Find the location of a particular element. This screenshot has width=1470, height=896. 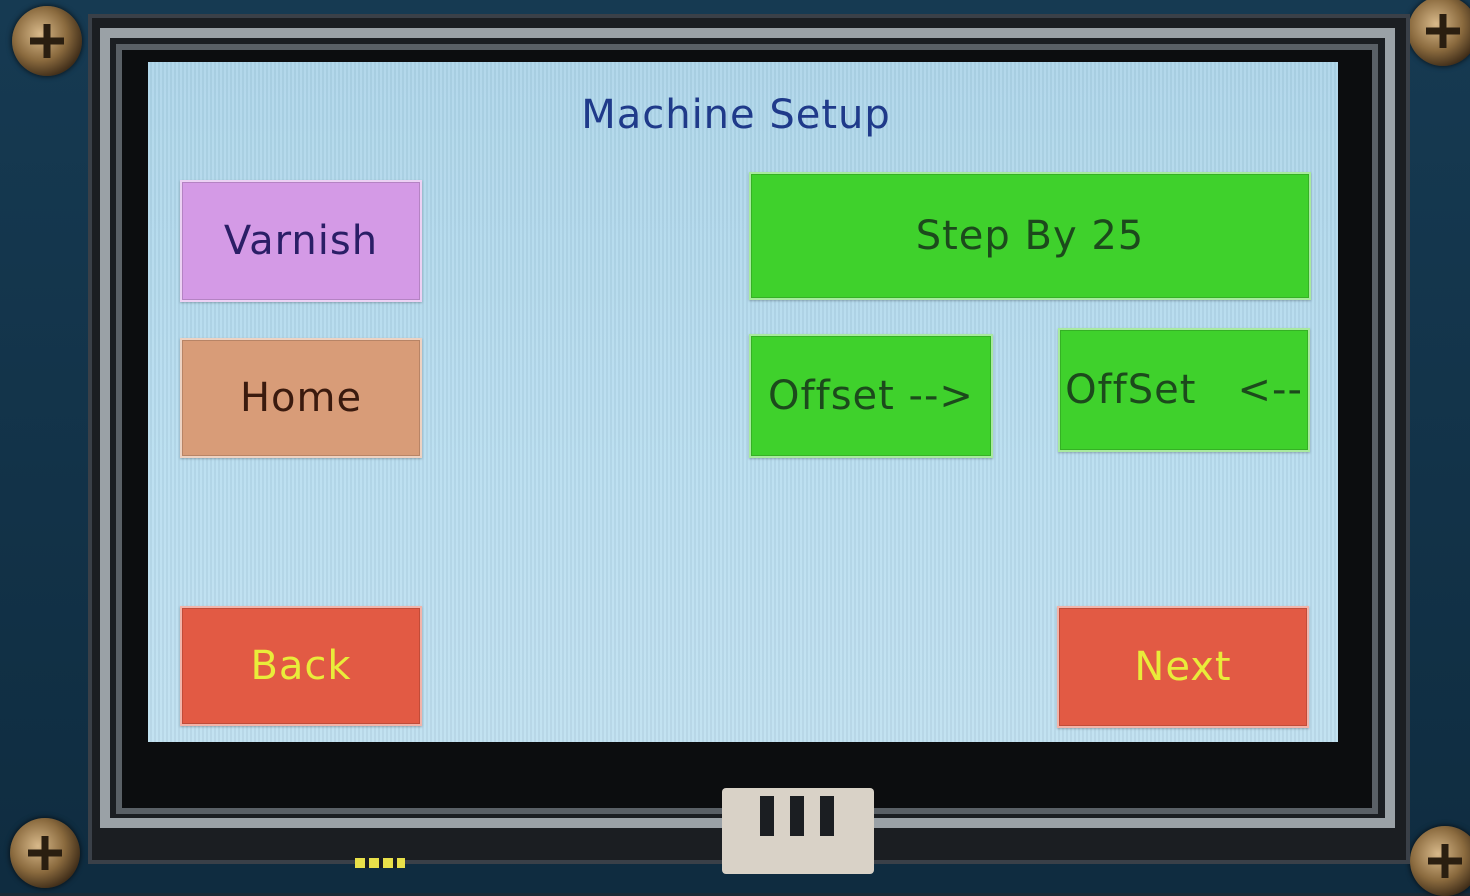

screw-top-left is located at coordinates (47, 41).